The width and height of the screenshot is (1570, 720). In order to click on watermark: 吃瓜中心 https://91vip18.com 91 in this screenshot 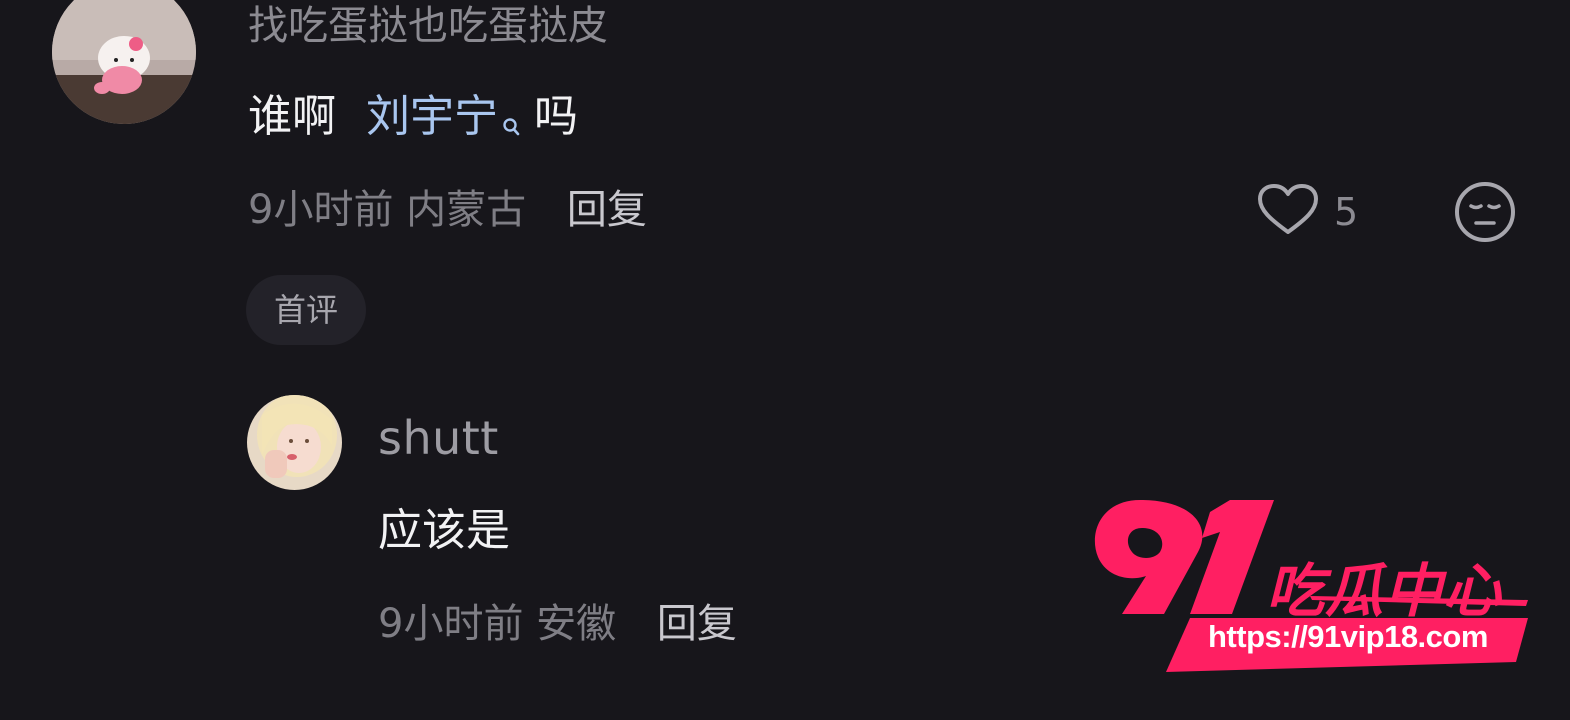, I will do `click(1305, 584)`.